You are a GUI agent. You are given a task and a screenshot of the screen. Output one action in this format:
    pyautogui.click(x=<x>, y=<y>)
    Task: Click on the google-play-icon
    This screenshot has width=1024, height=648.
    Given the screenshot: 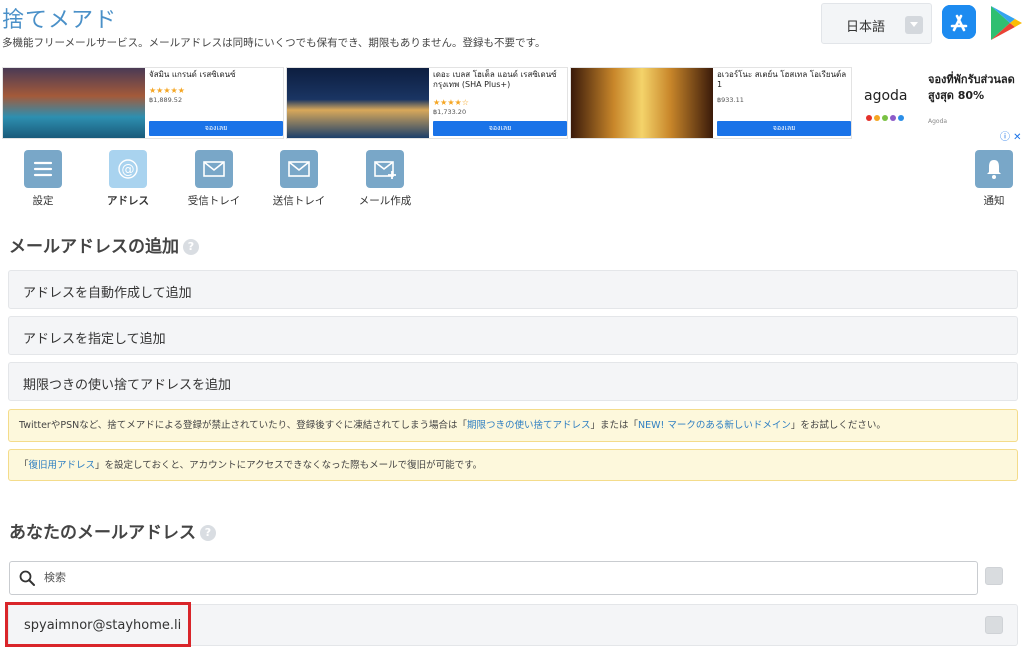 What is the action you would take?
    pyautogui.click(x=1006, y=23)
    